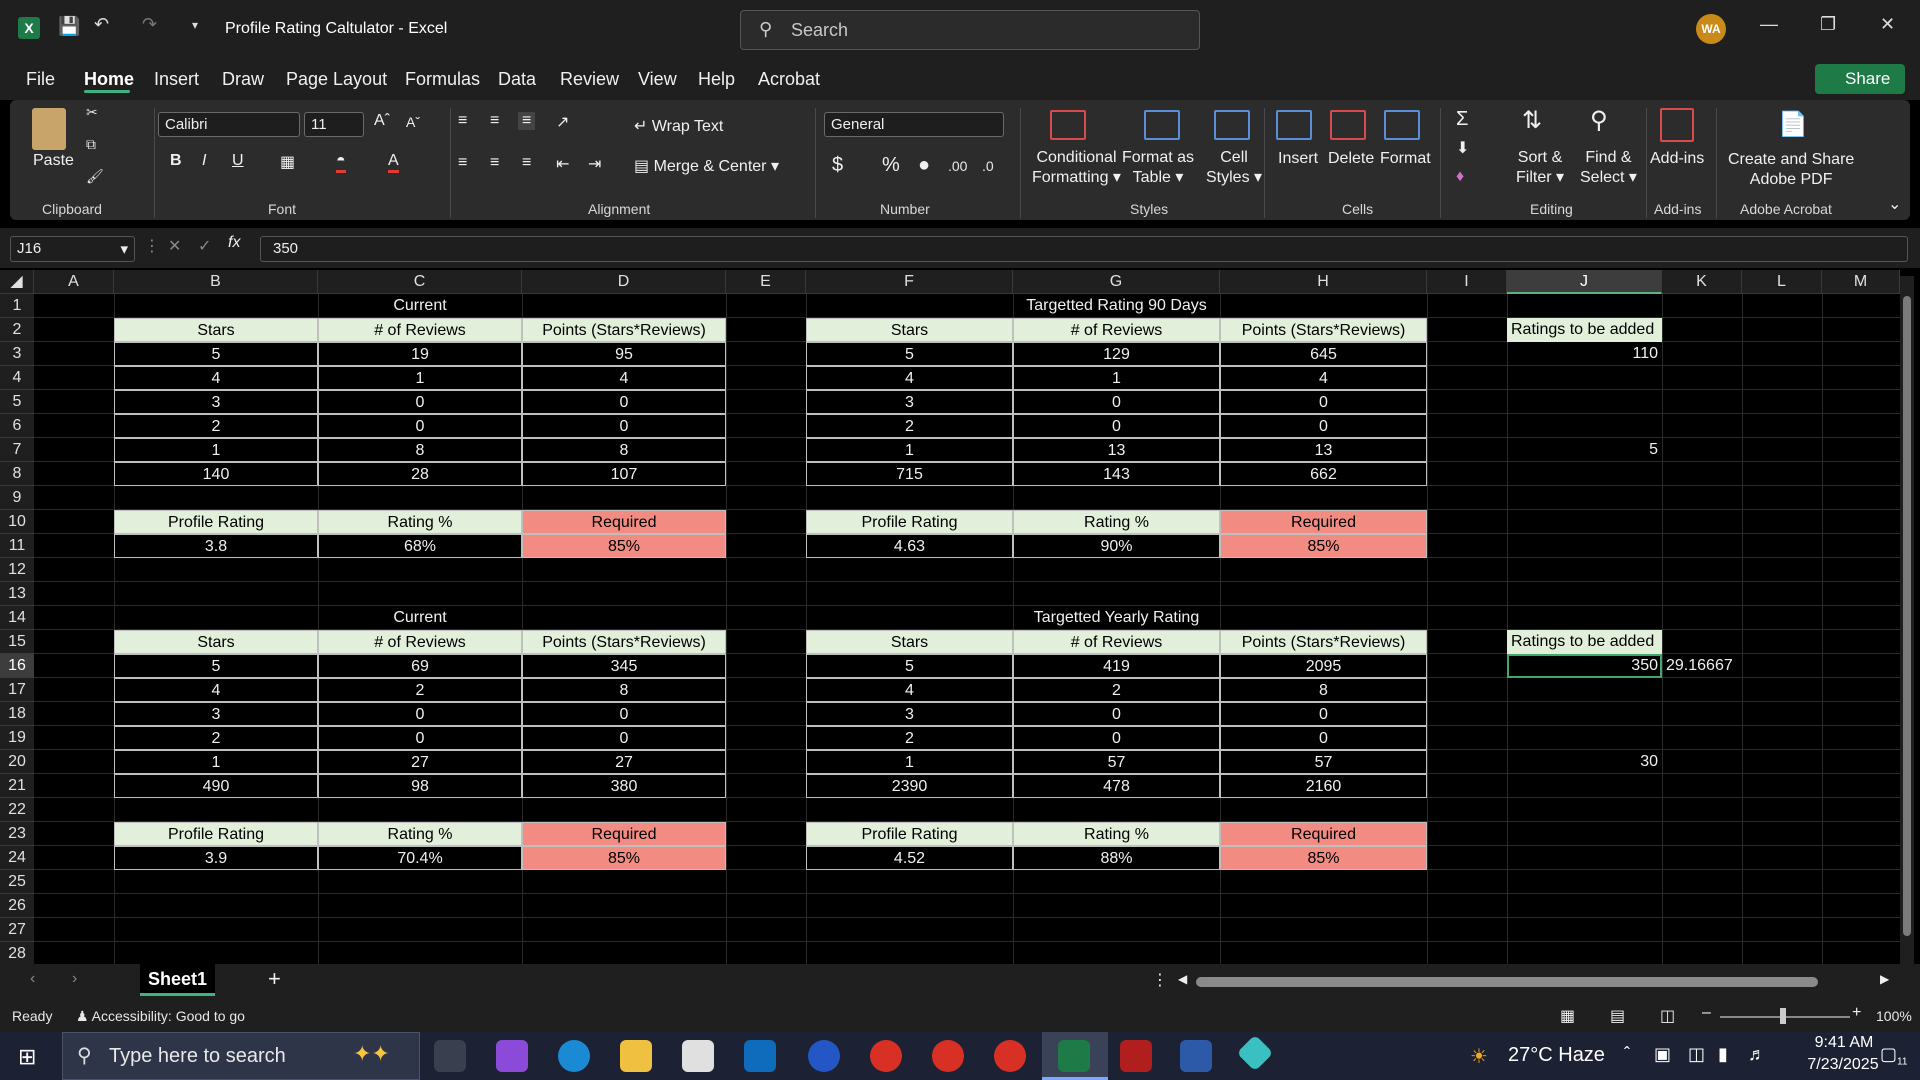  Describe the element at coordinates (914, 124) in the screenshot. I see `number-format-select: General` at that location.